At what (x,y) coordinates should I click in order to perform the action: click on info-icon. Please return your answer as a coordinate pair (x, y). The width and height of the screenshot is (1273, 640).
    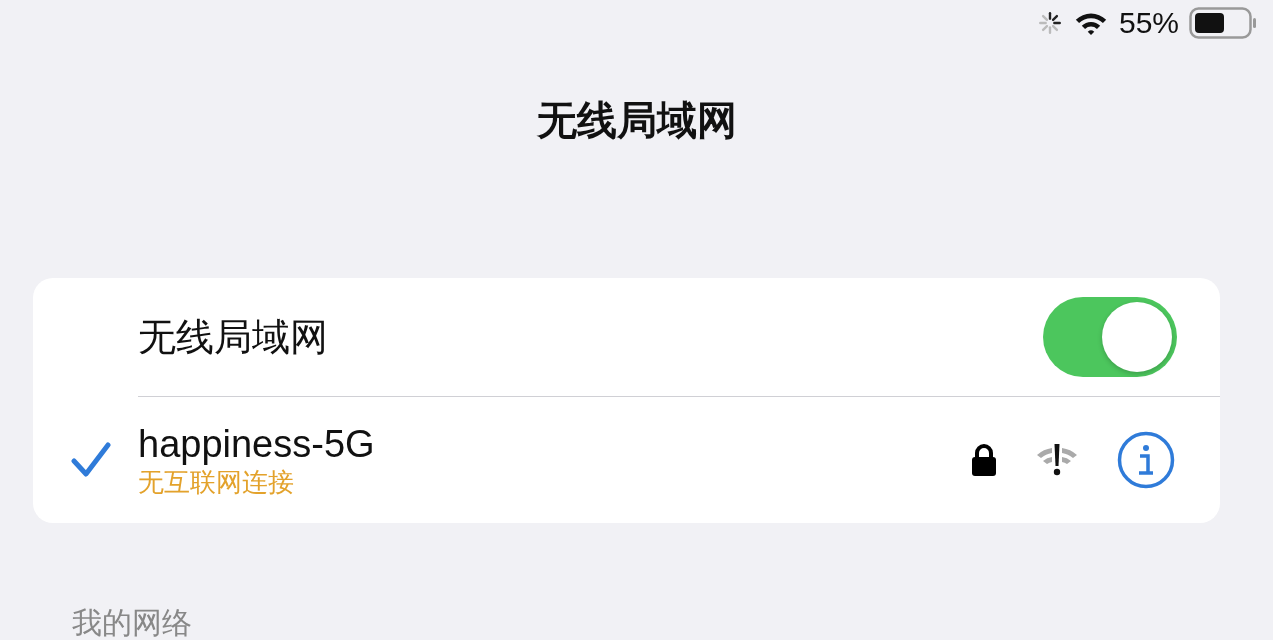
    Looking at the image, I should click on (1146, 460).